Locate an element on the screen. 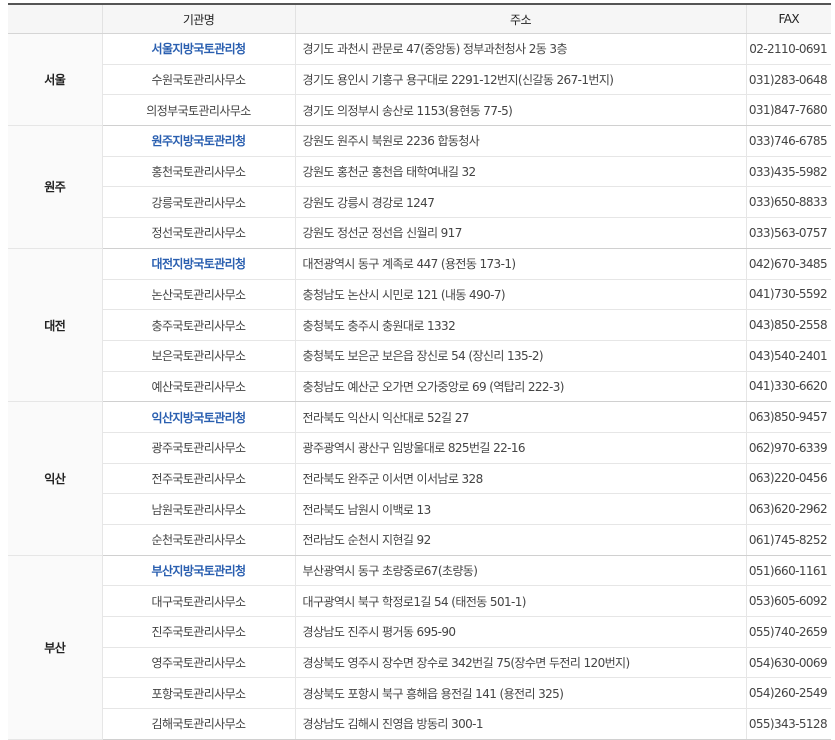 The image size is (835, 740). address-cell: 경기도 의정부시 송산로 1153(용현동 77-5) is located at coordinates (520, 110).